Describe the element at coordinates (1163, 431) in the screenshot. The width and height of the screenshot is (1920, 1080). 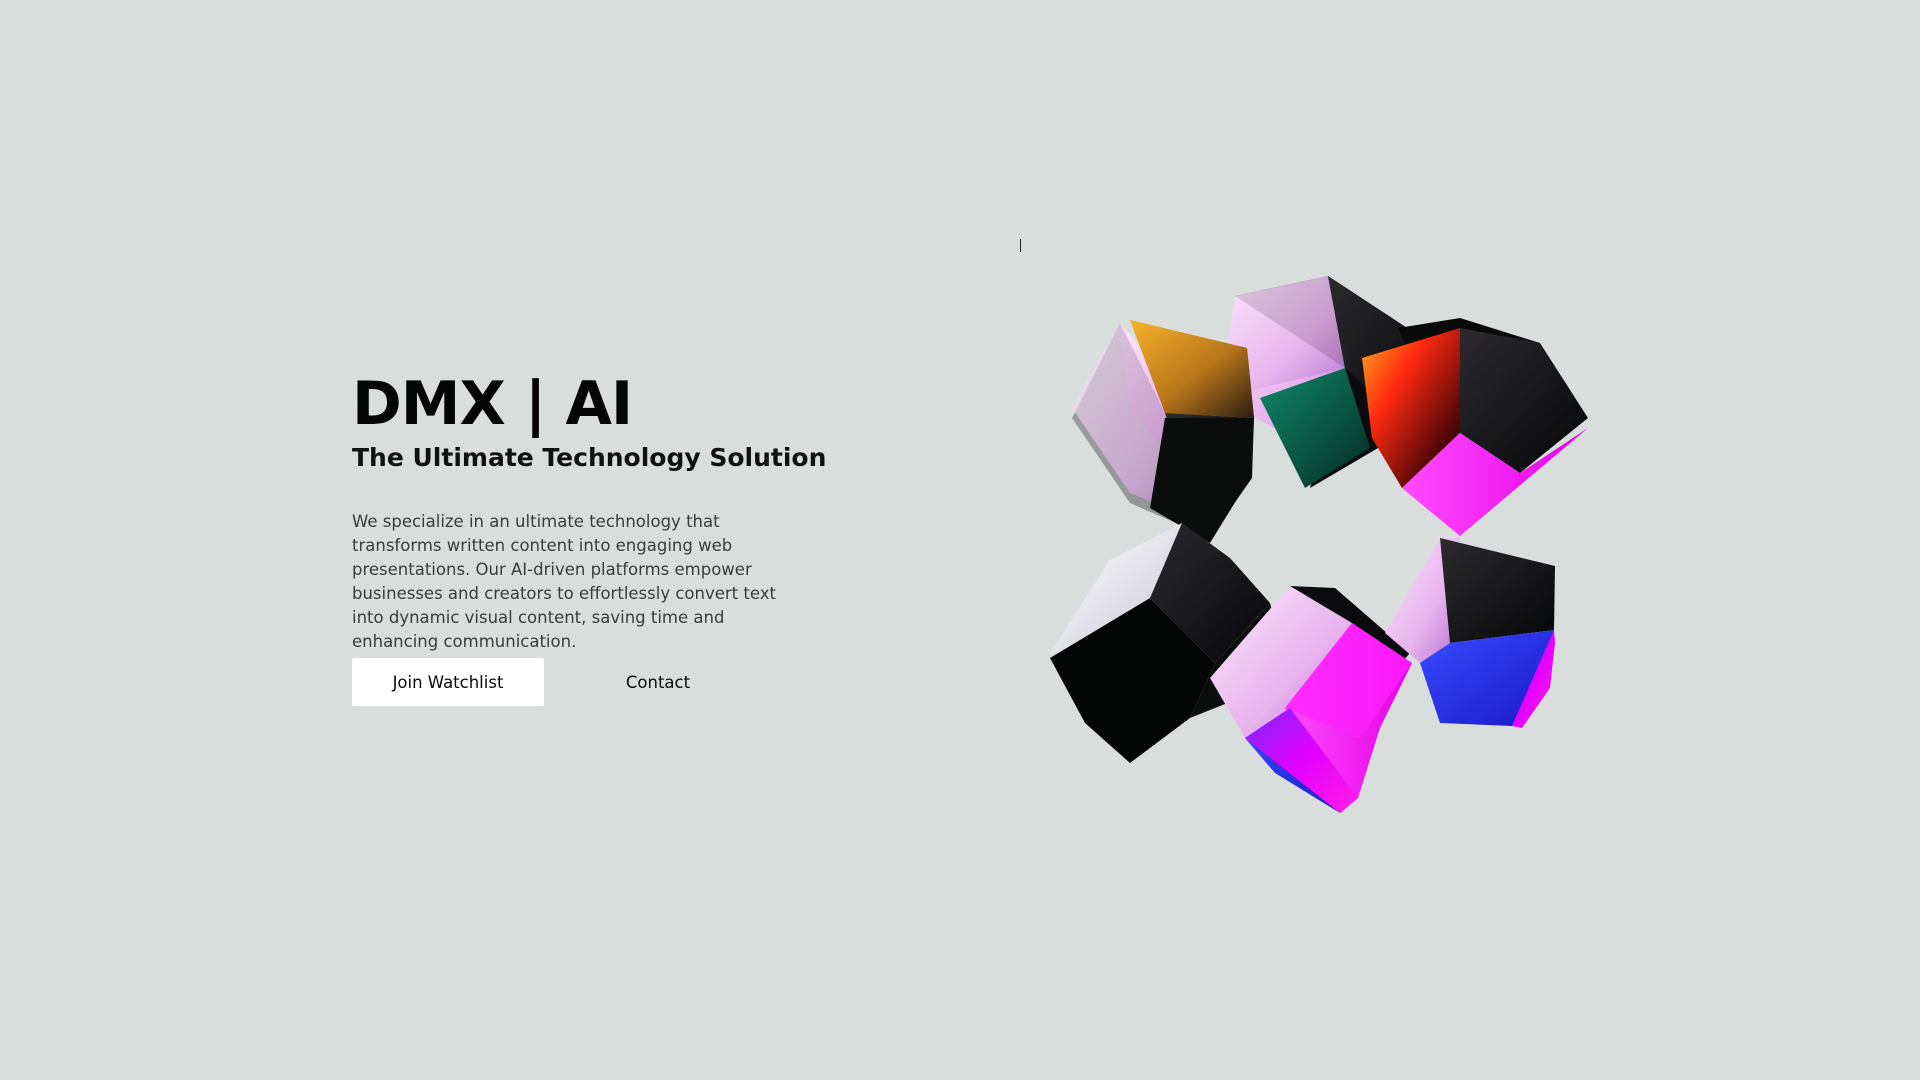
I see `cube-top-left` at that location.